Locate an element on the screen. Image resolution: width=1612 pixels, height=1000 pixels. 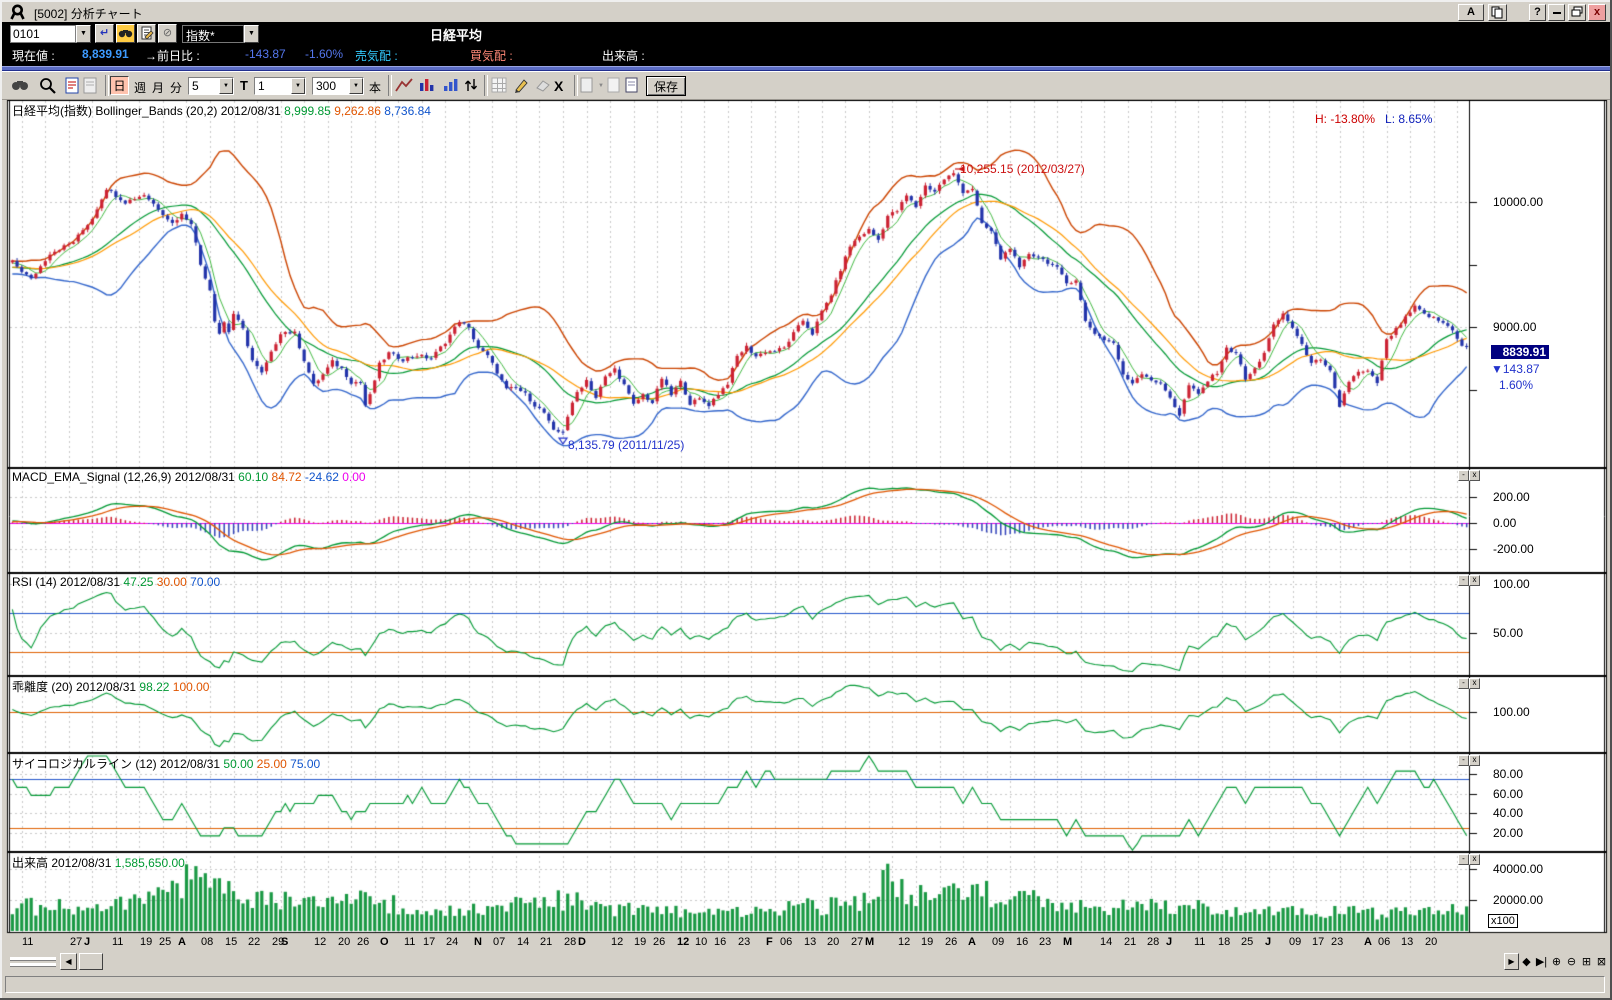
zoom-button is located at coordinates (48, 86).